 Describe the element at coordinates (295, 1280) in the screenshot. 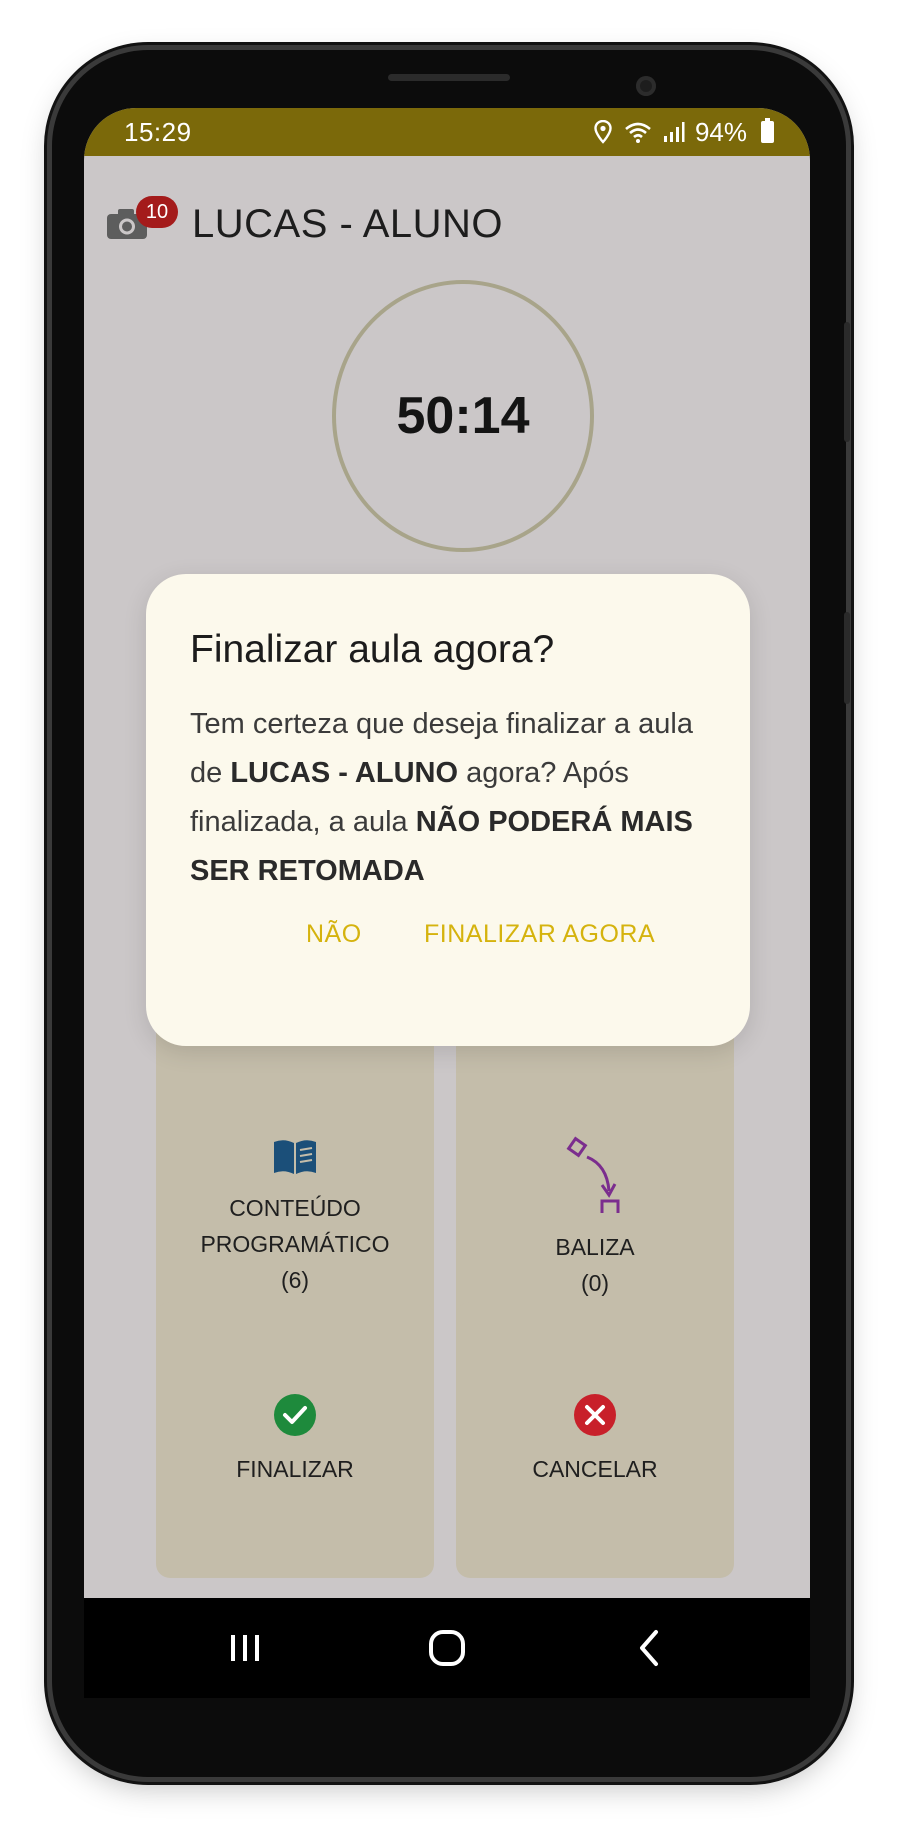

I see `tile-count: (6)` at that location.